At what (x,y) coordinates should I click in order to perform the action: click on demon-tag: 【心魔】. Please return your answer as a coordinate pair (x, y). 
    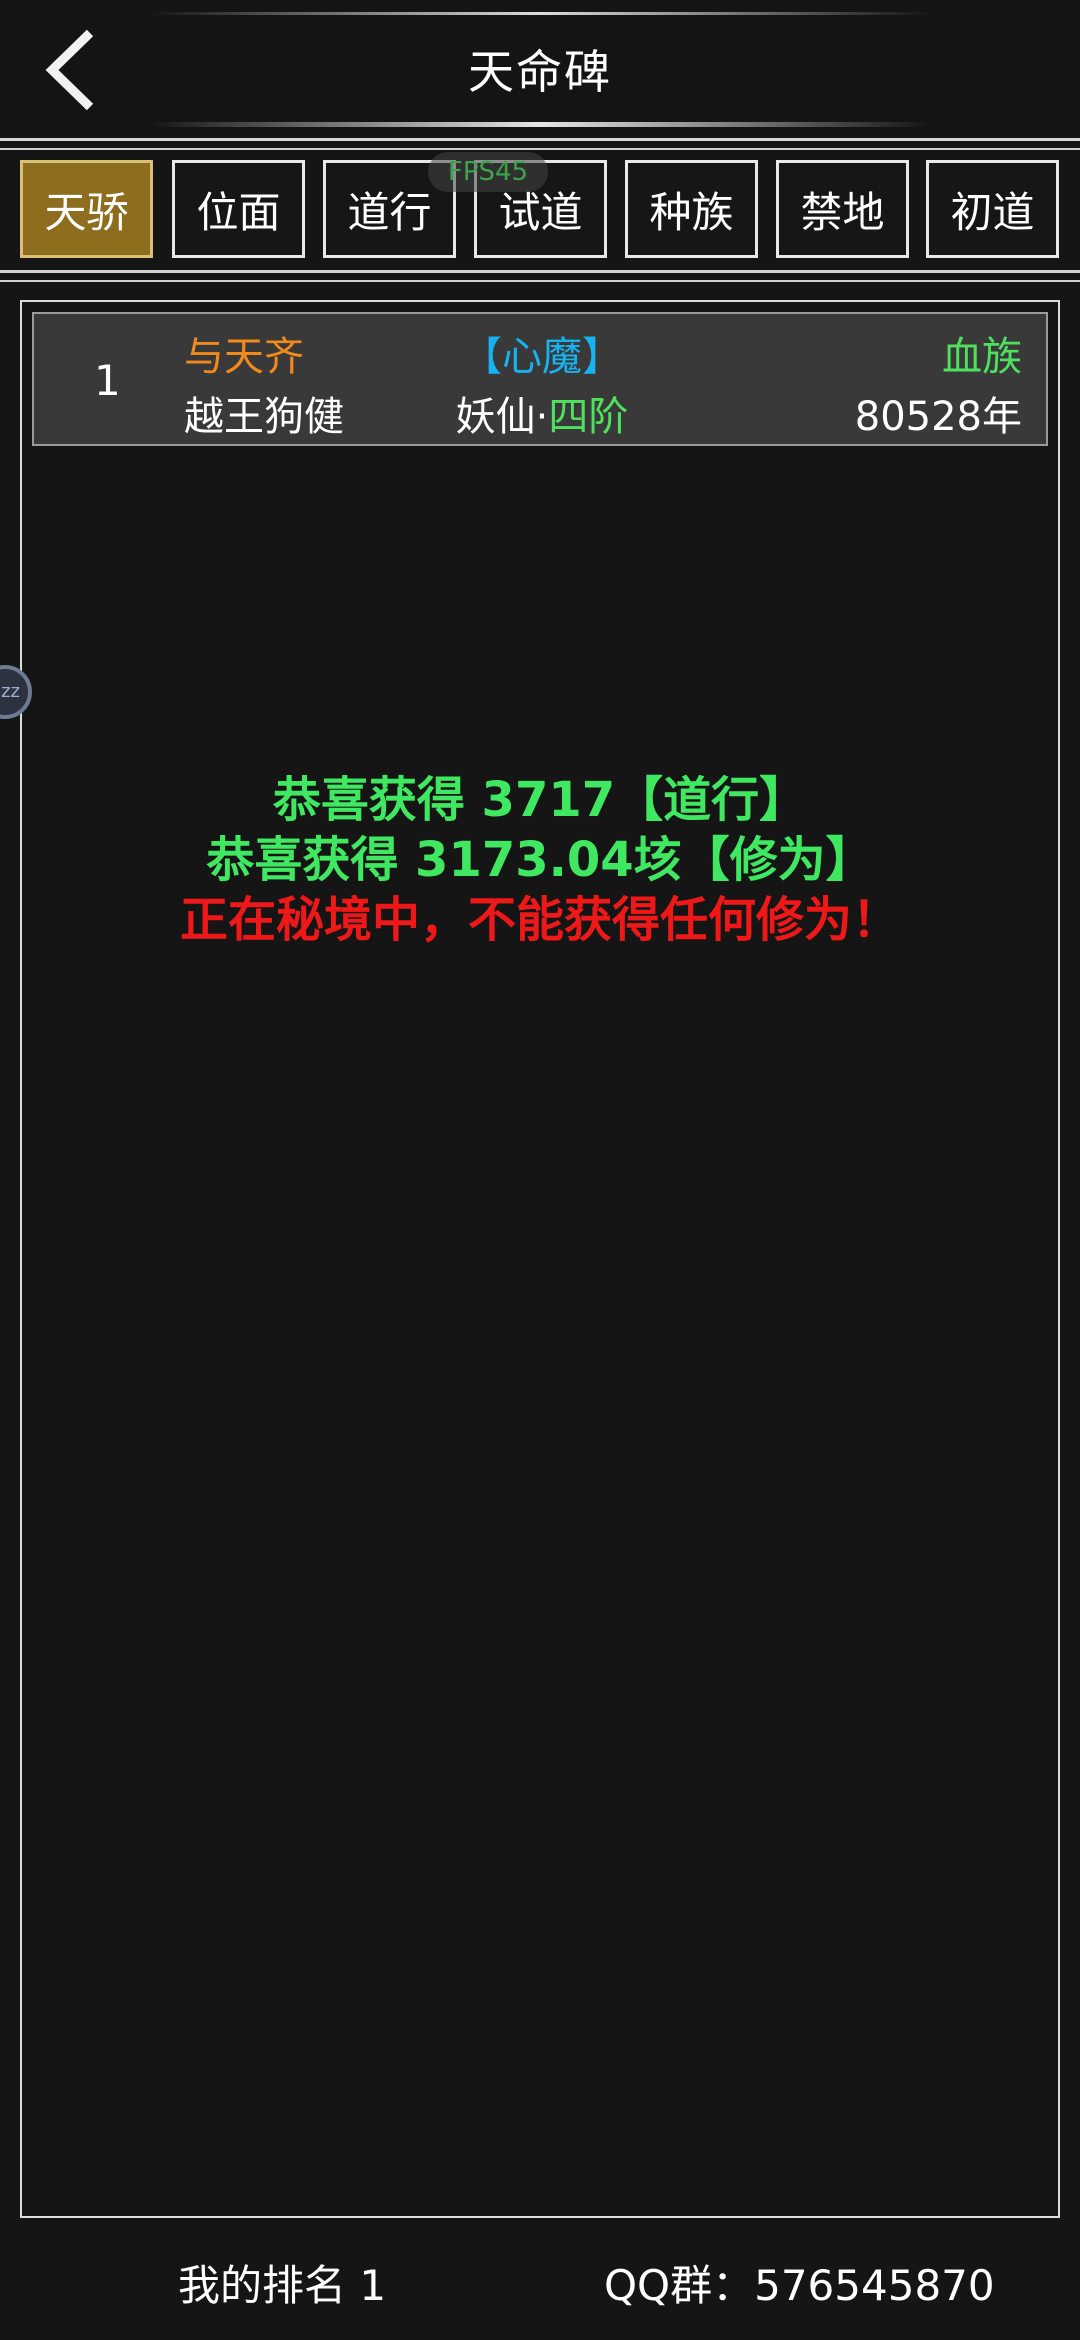
    Looking at the image, I should click on (542, 357).